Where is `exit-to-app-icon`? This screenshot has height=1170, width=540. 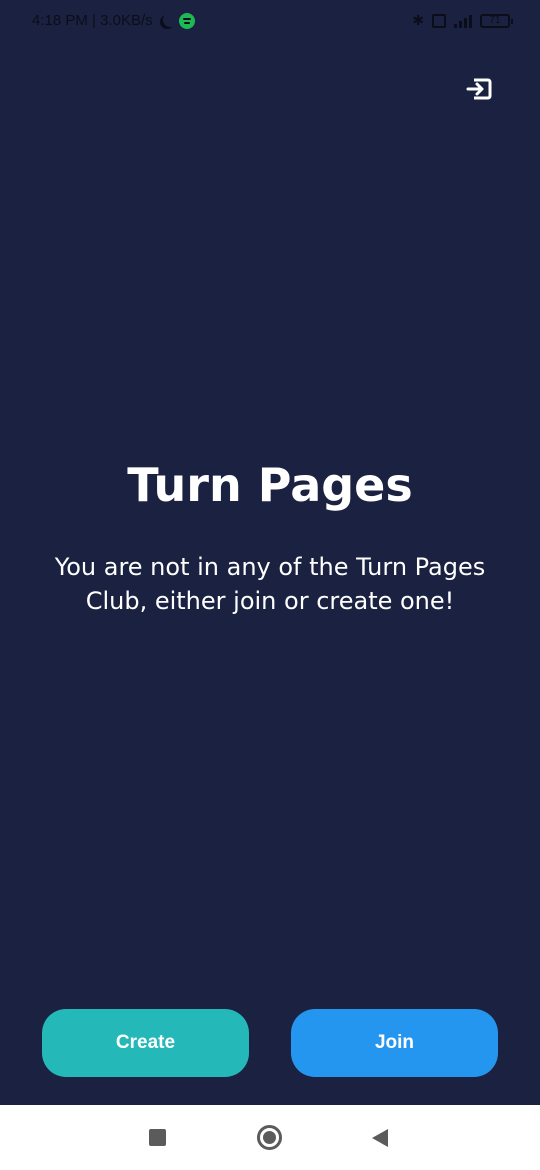 exit-to-app-icon is located at coordinates (479, 89).